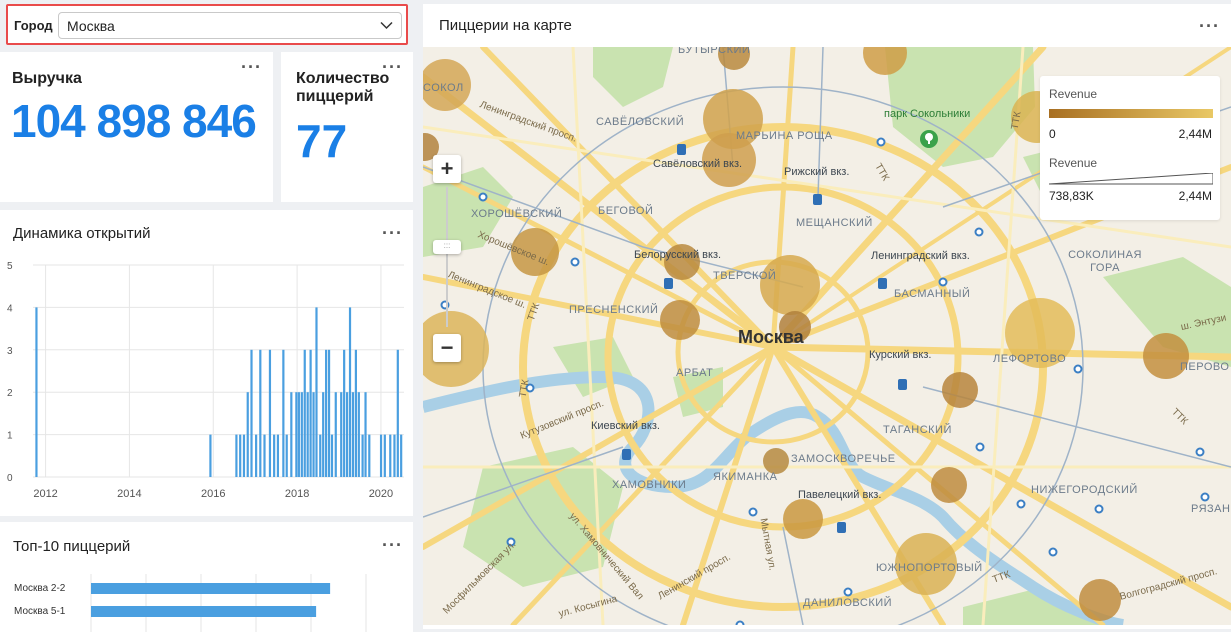 This screenshot has width=1231, height=632. I want to click on kpi-count-title: Количество пиццерий, so click(343, 87).